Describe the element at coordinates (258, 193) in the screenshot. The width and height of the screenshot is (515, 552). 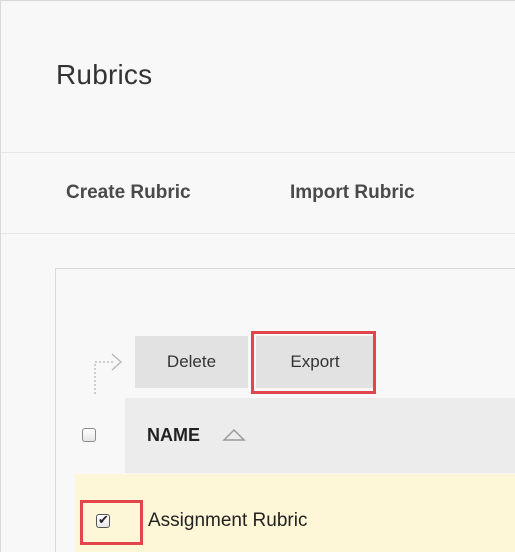
I see `action-bar: Create Rubric Import Rubric` at that location.